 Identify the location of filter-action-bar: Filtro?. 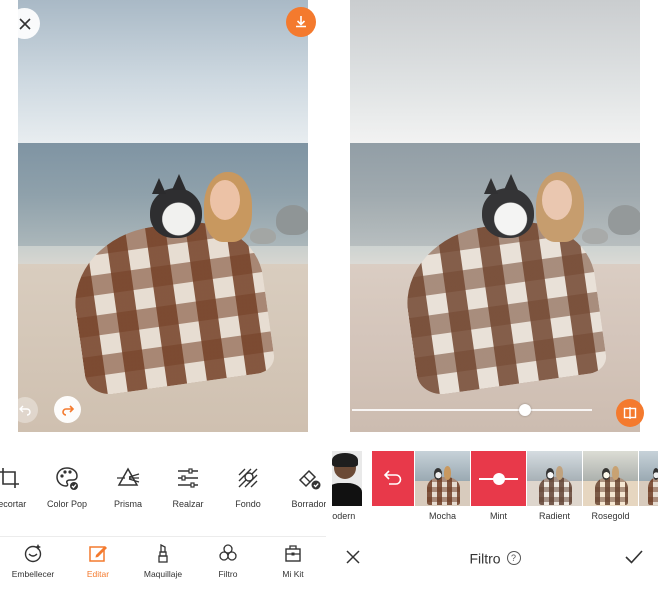
(495, 567).